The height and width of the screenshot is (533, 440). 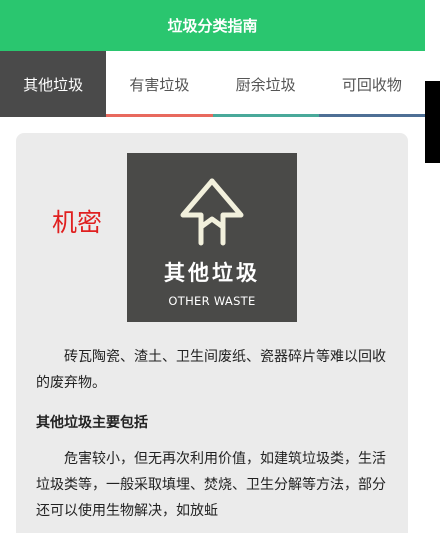 I want to click on tab-hazardous-waste: 有害垃圾, so click(x=159, y=84).